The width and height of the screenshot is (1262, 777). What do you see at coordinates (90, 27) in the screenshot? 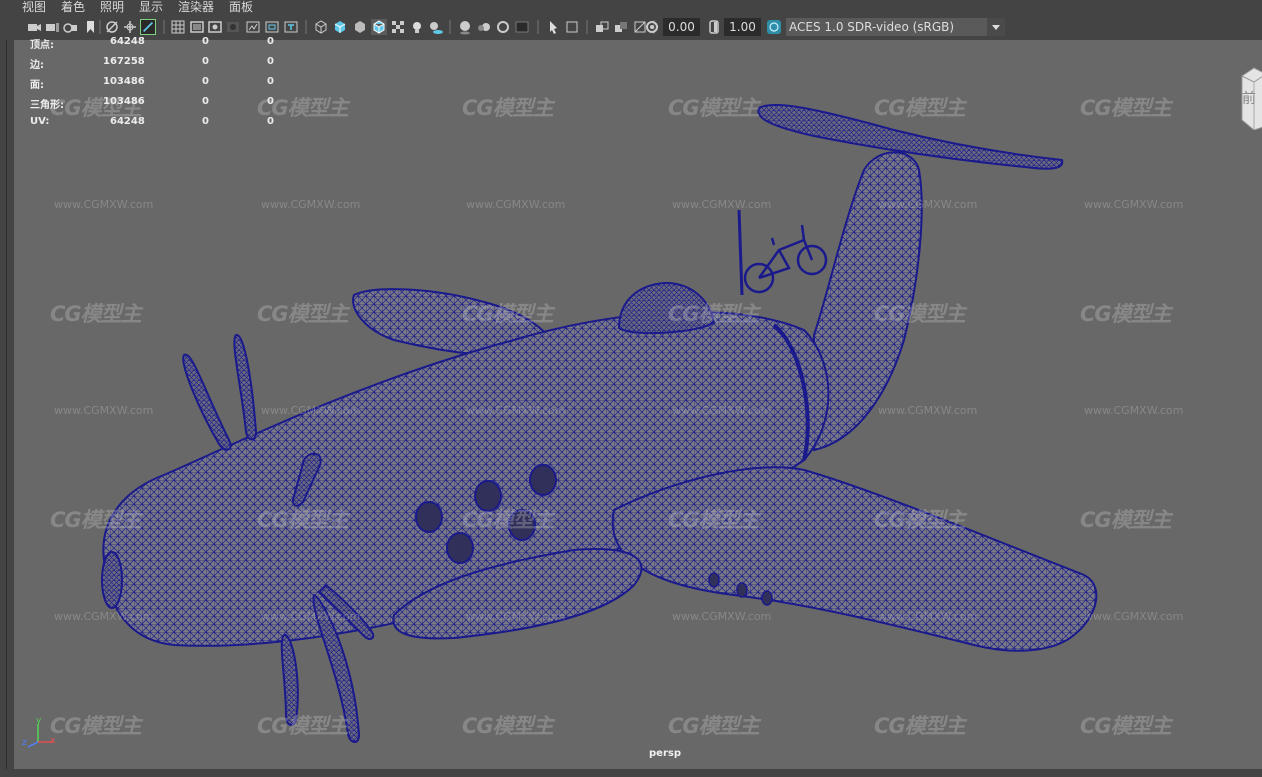
I see `bookmark-flag-icon` at bounding box center [90, 27].